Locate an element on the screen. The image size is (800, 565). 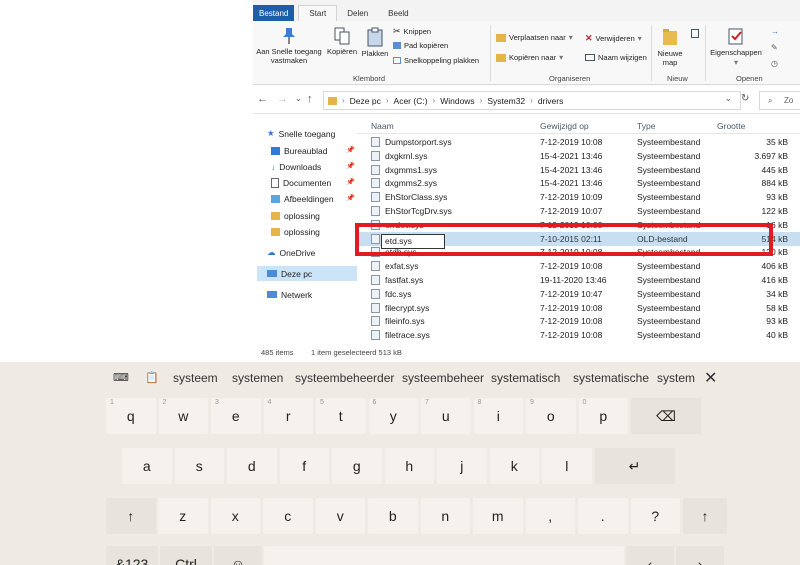
key-w: 2w is located at coordinates (183, 416).